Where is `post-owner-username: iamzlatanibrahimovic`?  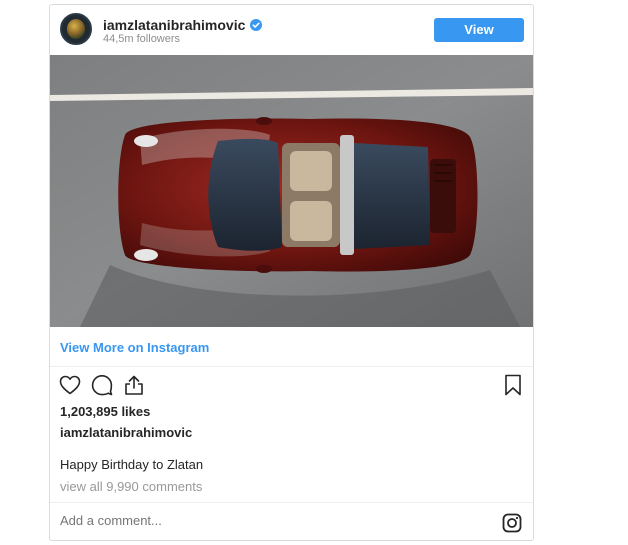 post-owner-username: iamzlatanibrahimovic is located at coordinates (126, 432).